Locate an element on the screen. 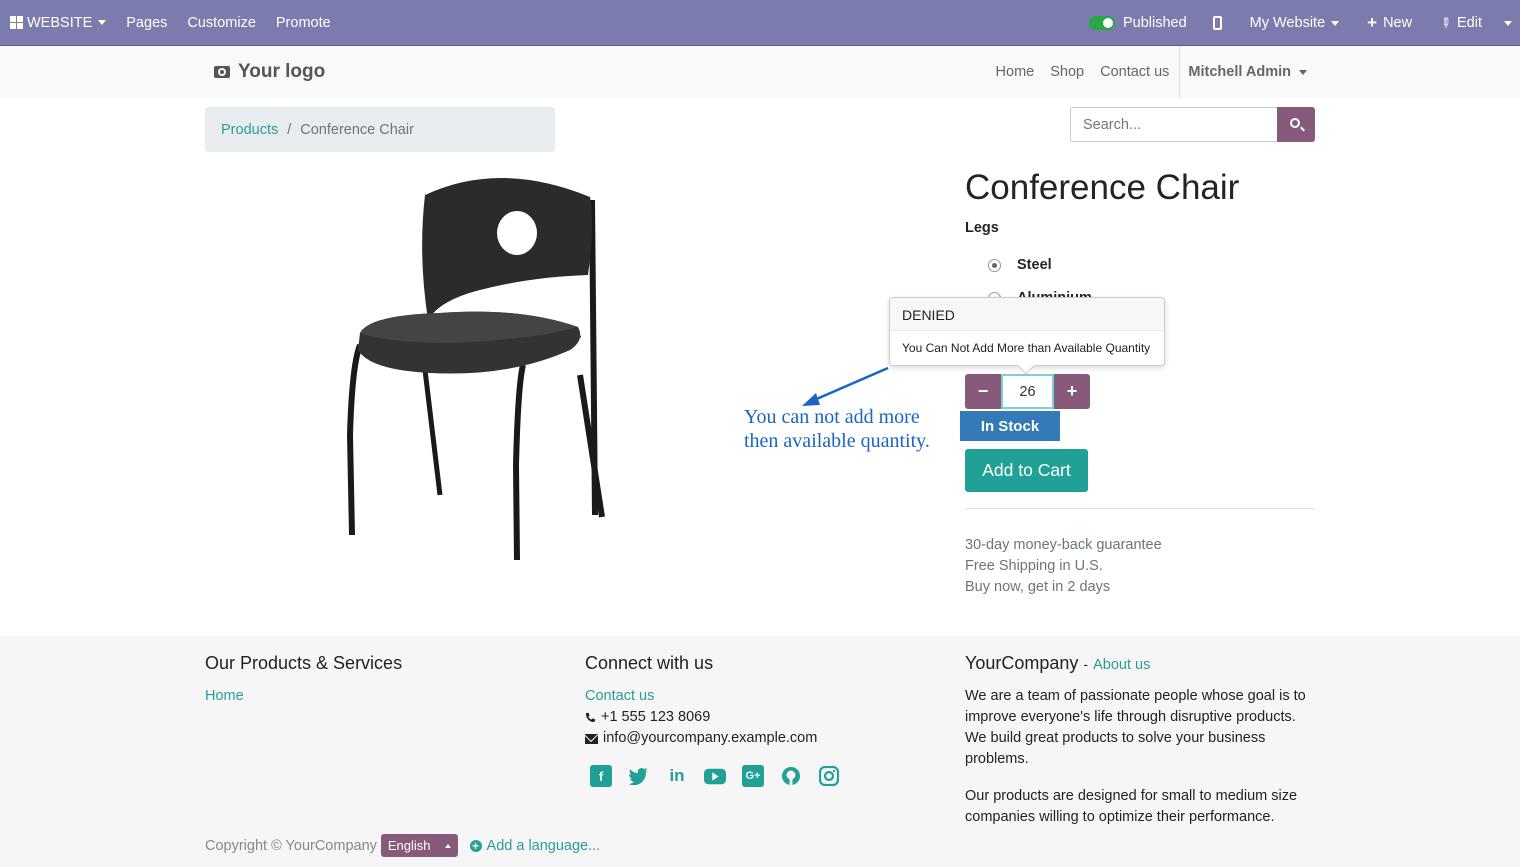 This screenshot has width=1520, height=867. copyright-text: Copyright © YourCompany is located at coordinates (291, 845).